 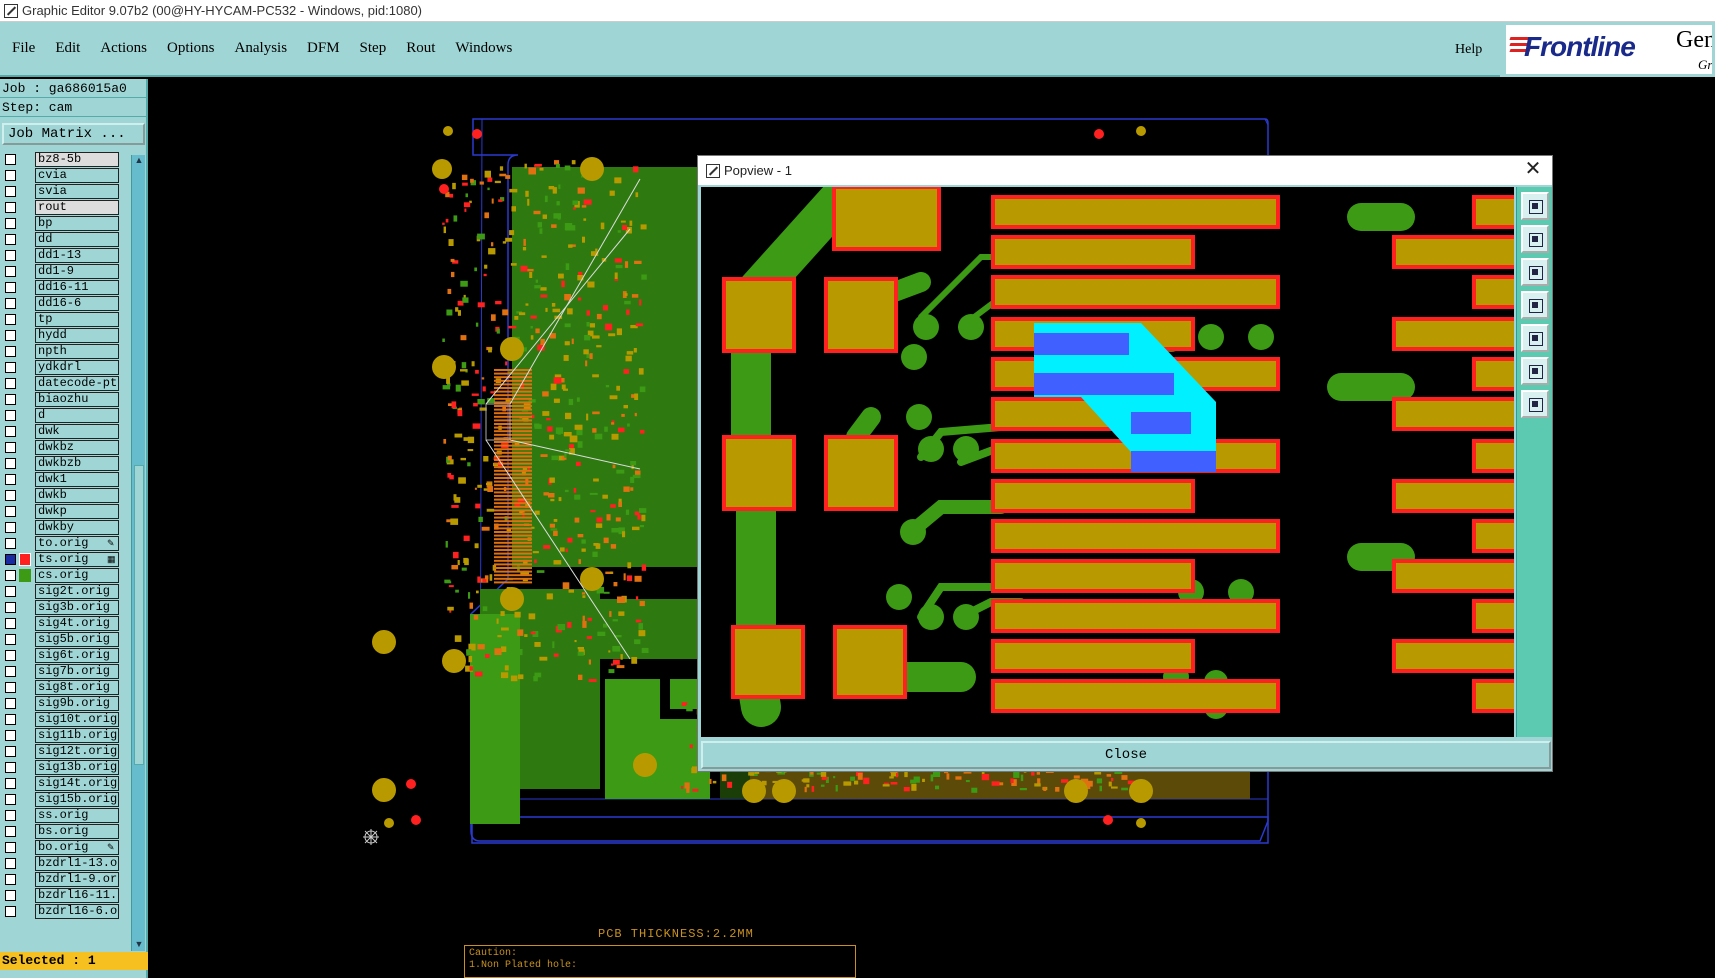 I want to click on layer-row: dwkp, so click(x=65, y=511).